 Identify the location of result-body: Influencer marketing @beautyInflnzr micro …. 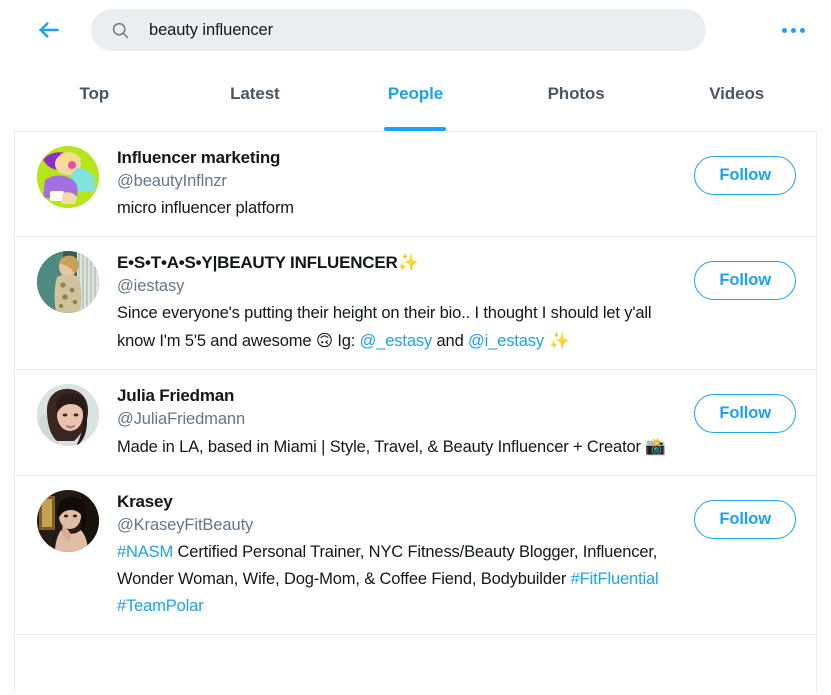
(401, 184).